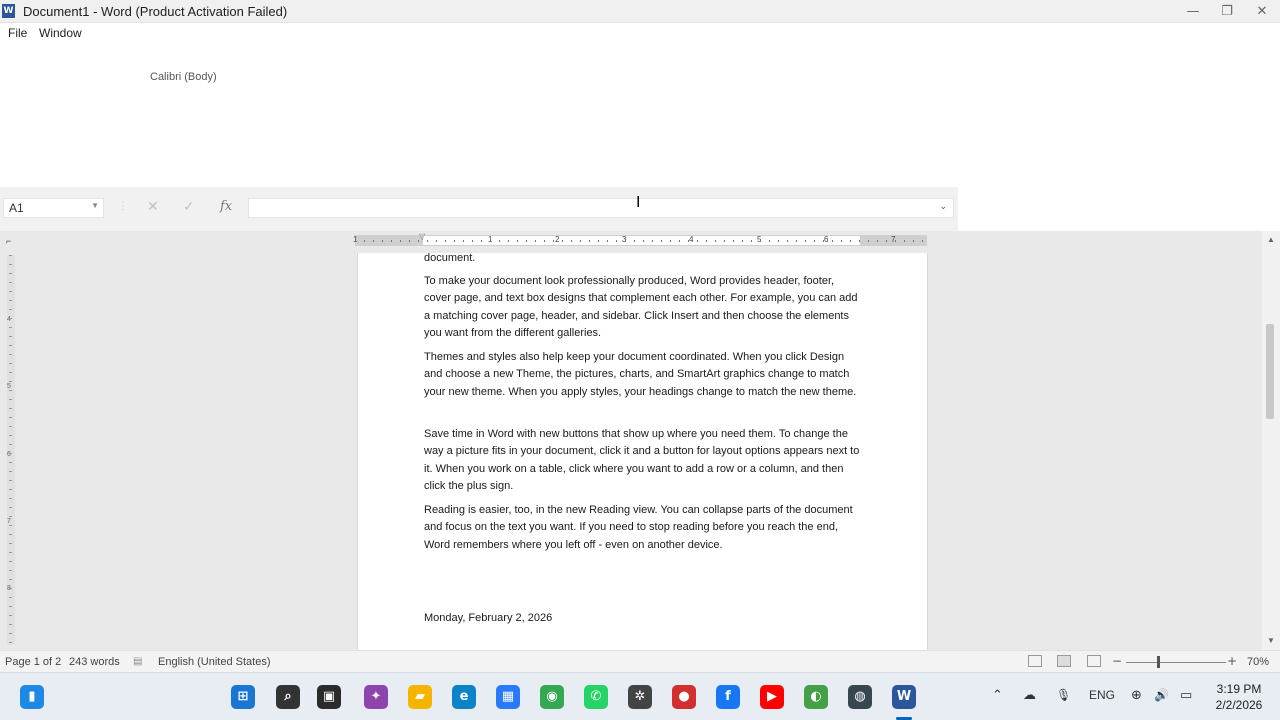 This screenshot has height=720, width=1280. What do you see at coordinates (644, 618) in the screenshot?
I see `date-line: Monday, February 2, 2026` at bounding box center [644, 618].